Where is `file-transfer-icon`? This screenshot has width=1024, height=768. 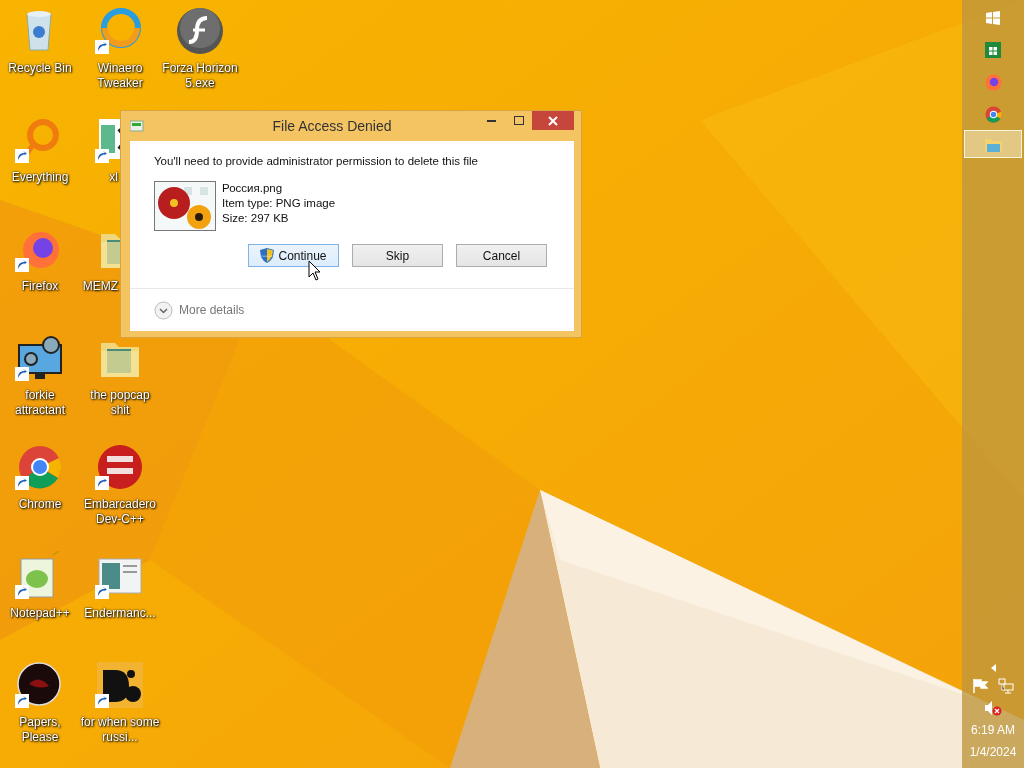
file-transfer-icon is located at coordinates (138, 126).